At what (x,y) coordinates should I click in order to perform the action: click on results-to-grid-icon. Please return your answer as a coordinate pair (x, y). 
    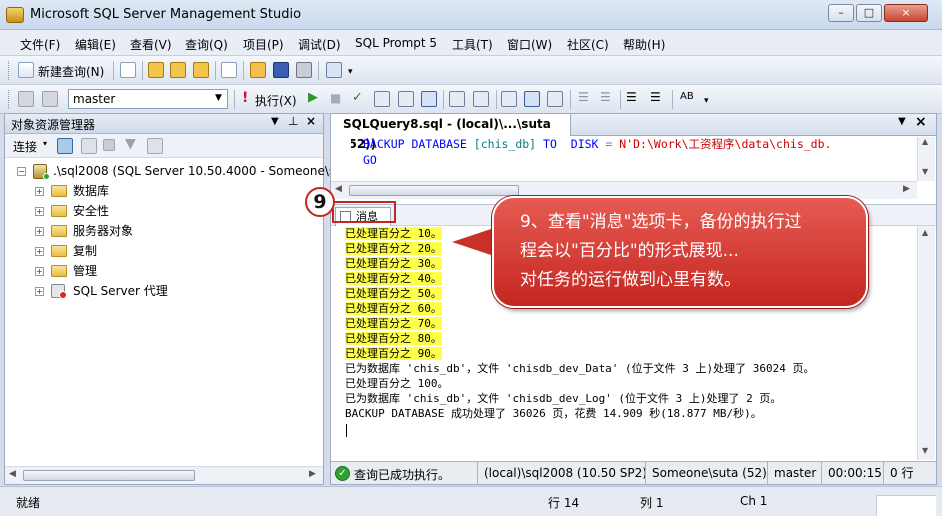
    Looking at the image, I should click on (429, 99).